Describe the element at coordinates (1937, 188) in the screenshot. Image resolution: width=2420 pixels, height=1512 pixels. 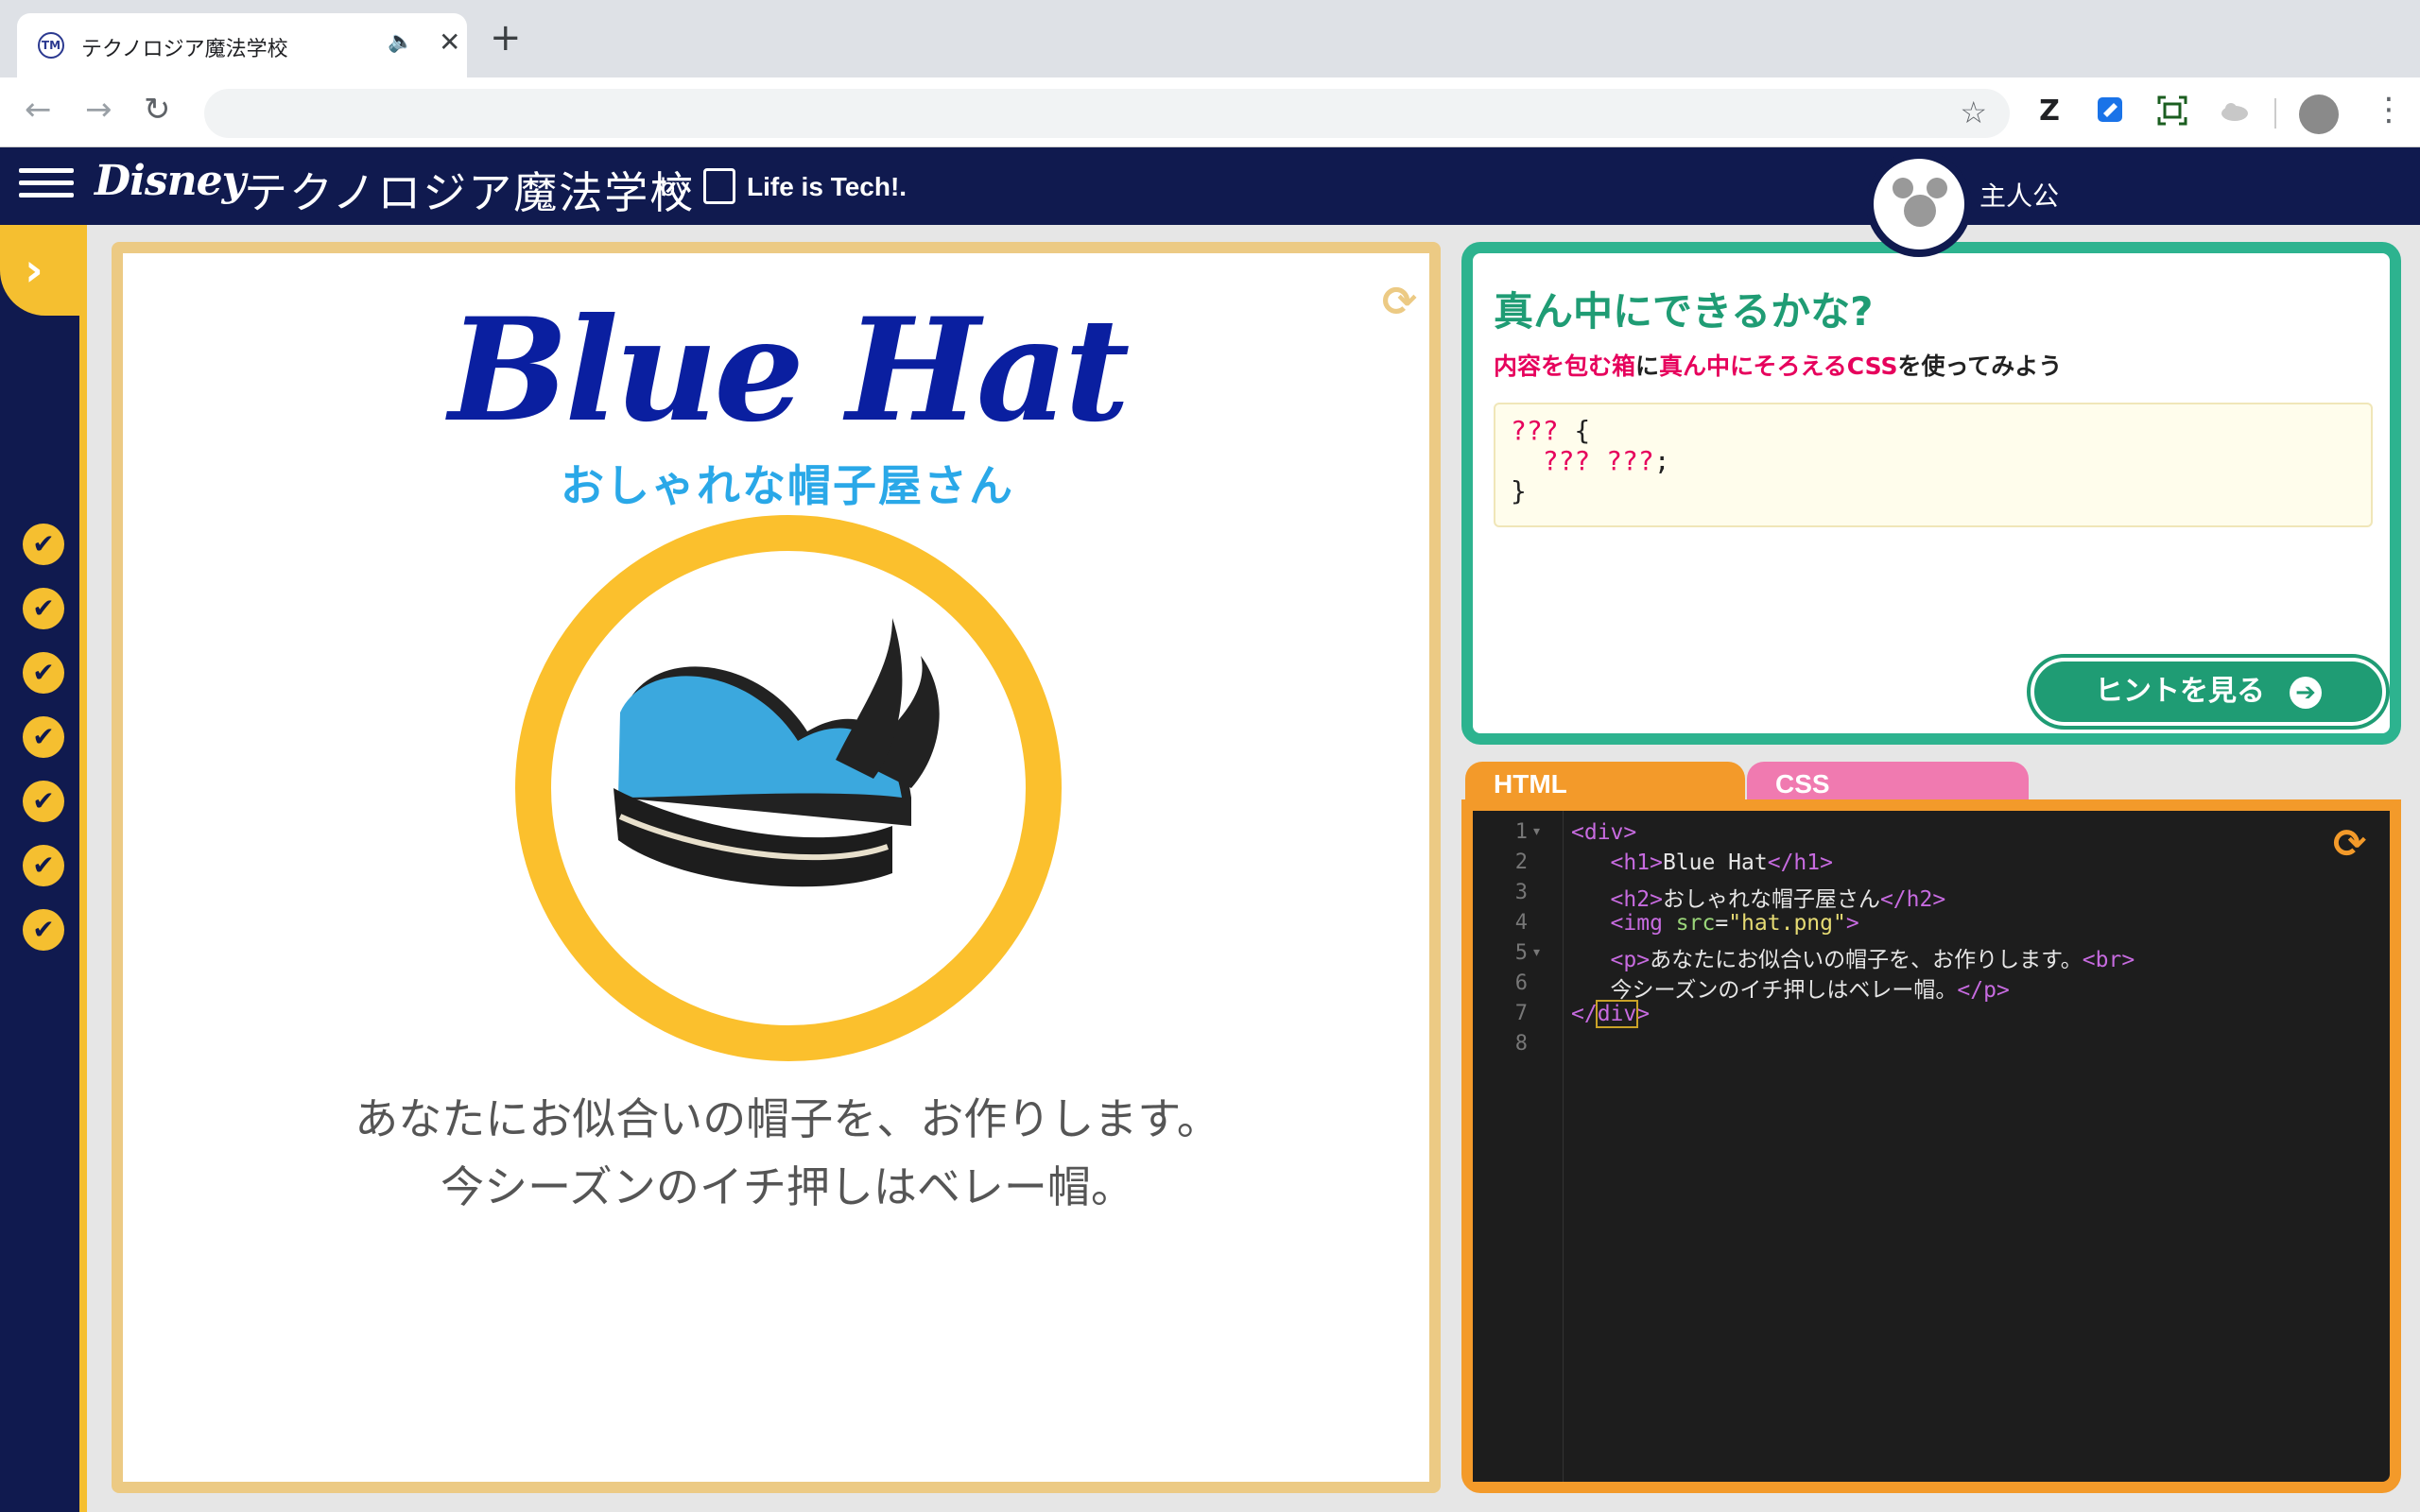
I see `mickey-ear-right-icon` at that location.